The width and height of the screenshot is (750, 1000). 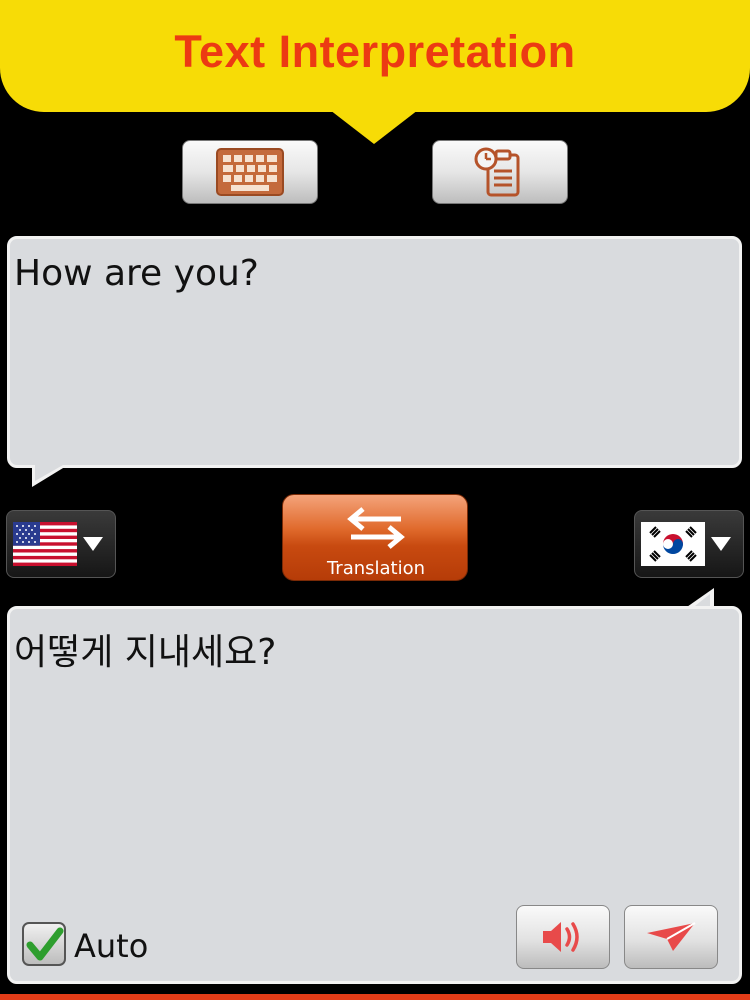 I want to click on clipboard-history-icon, so click(x=497, y=172).